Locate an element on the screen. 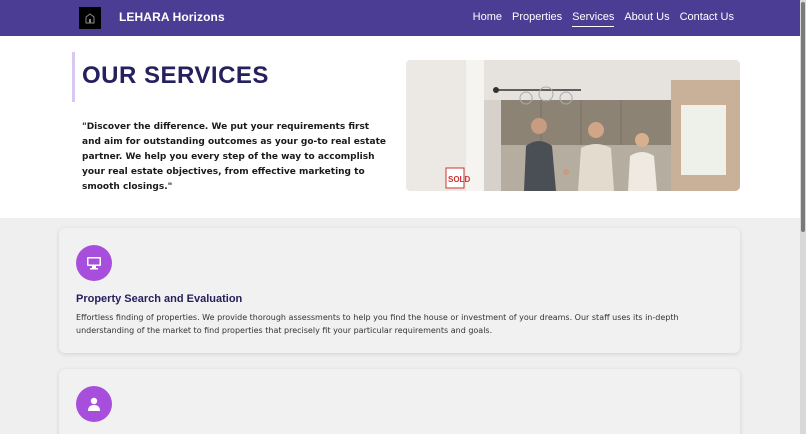 The image size is (806, 434). scrollbar-thumb is located at coordinates (803, 117).